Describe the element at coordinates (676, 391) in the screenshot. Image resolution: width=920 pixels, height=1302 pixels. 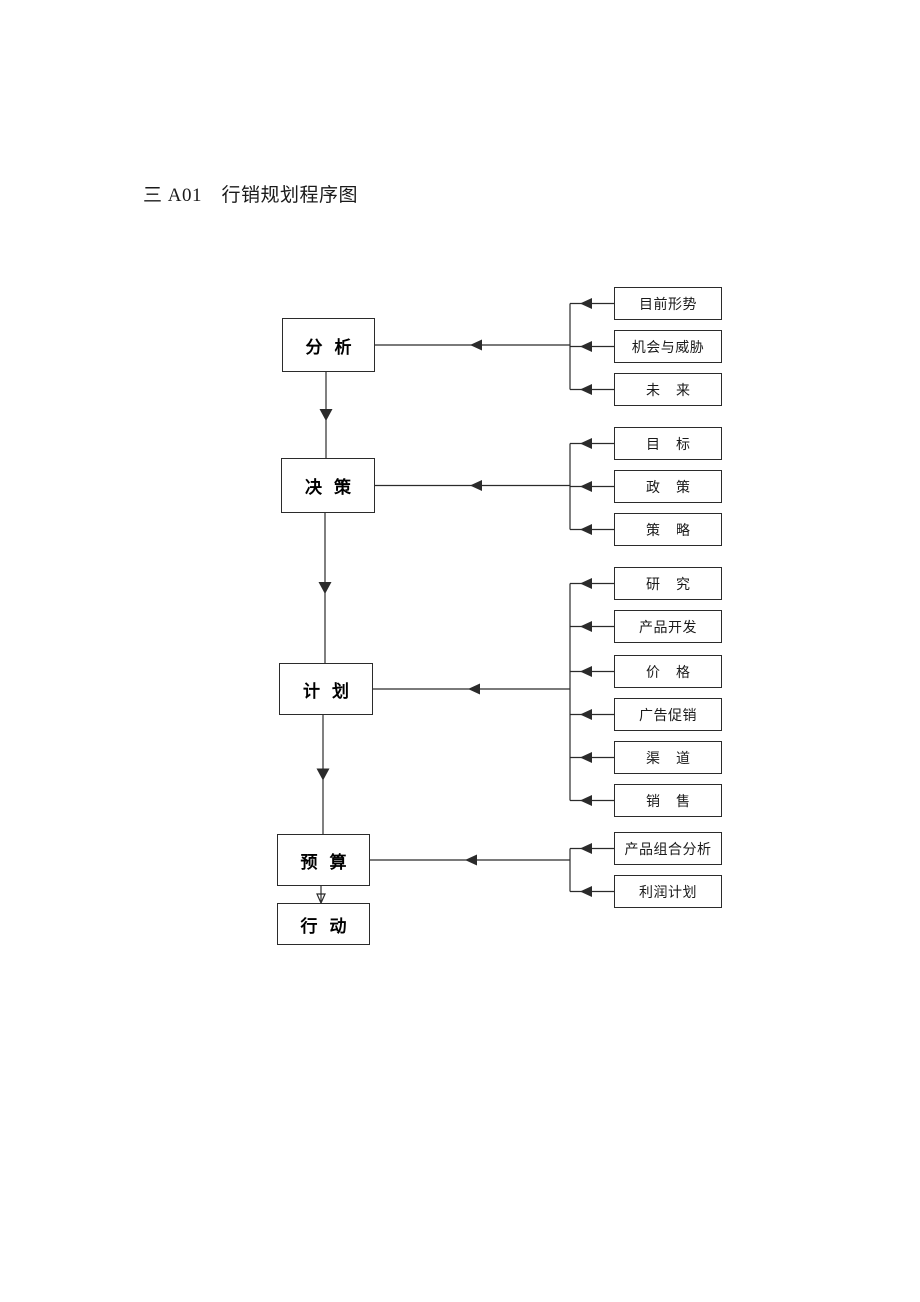
I see `detail-label: 未来` at that location.